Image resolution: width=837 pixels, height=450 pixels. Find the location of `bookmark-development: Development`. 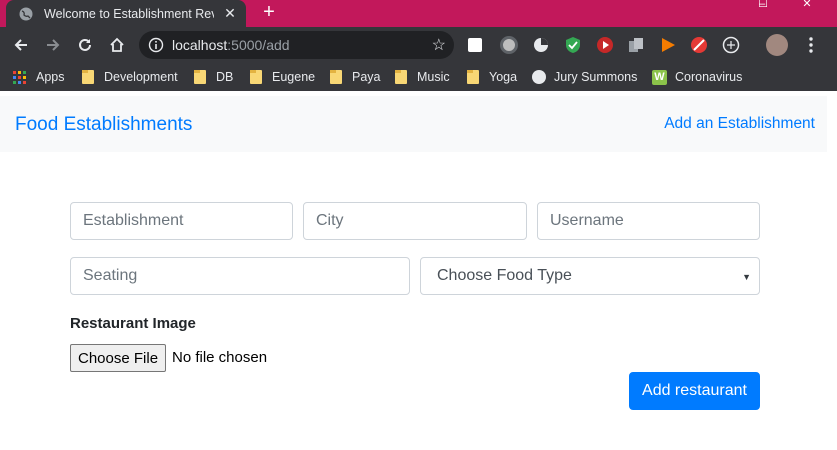

bookmark-development: Development is located at coordinates (130, 77).